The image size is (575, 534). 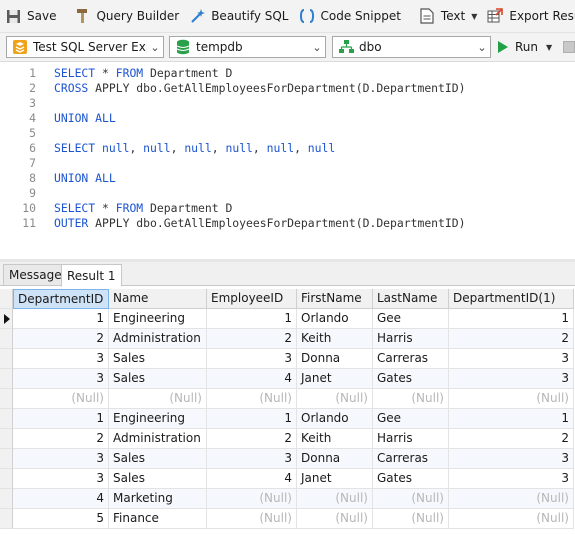 I want to click on table-row: 4 Marketing (Null) (Null) (Null) (Null), so click(x=287, y=499).